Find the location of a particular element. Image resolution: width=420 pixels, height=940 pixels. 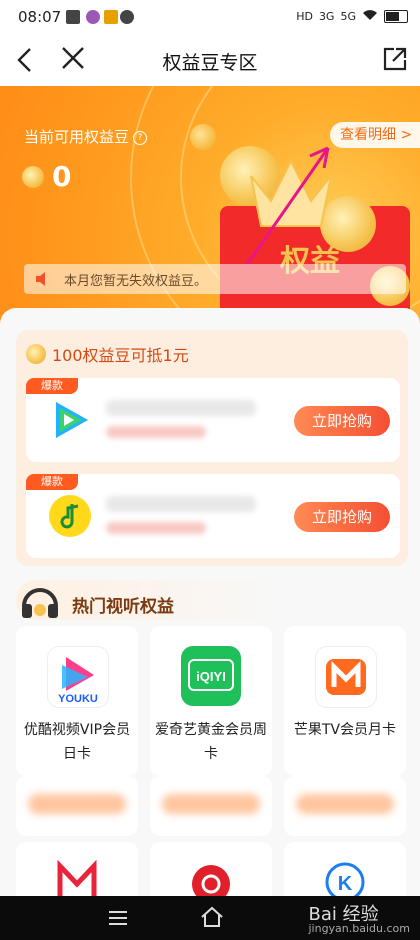

svg-text: iQIYI is located at coordinates (211, 676).